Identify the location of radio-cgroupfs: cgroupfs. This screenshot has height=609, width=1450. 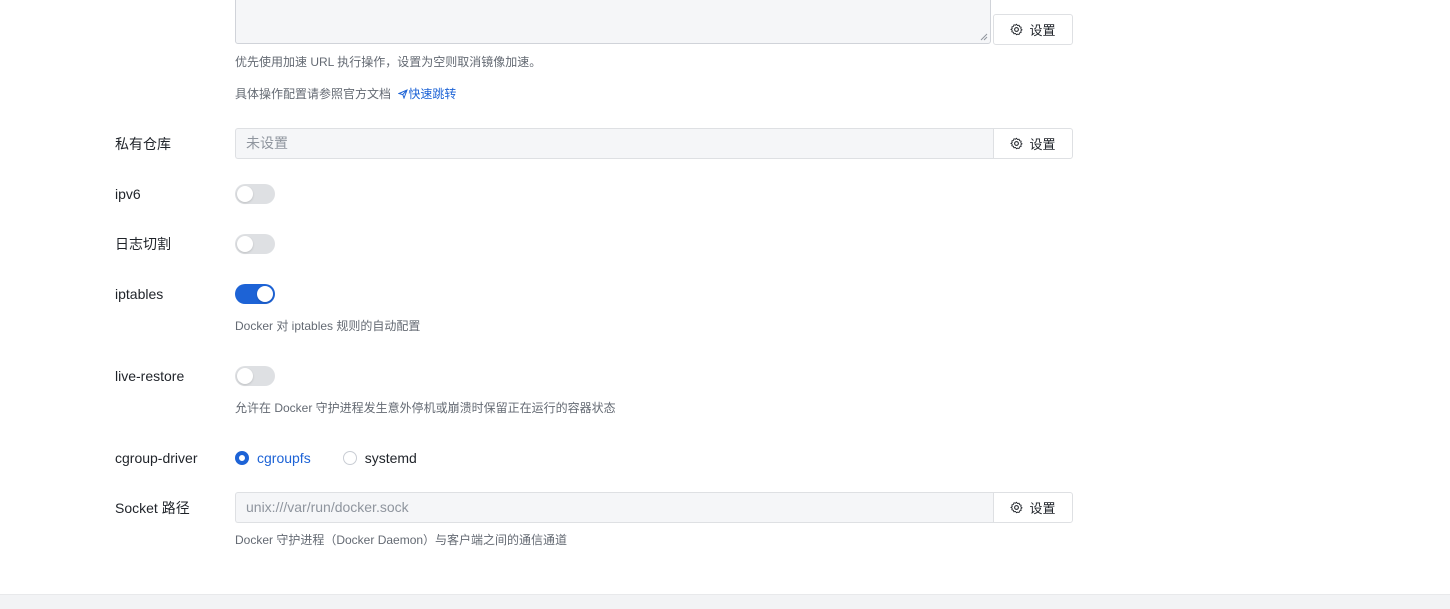
(273, 458).